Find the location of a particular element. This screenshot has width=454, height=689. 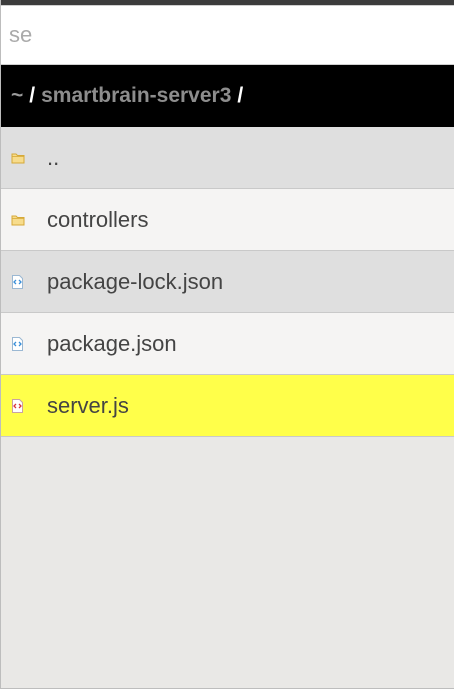

list-item: package-lock.json is located at coordinates (227, 282).